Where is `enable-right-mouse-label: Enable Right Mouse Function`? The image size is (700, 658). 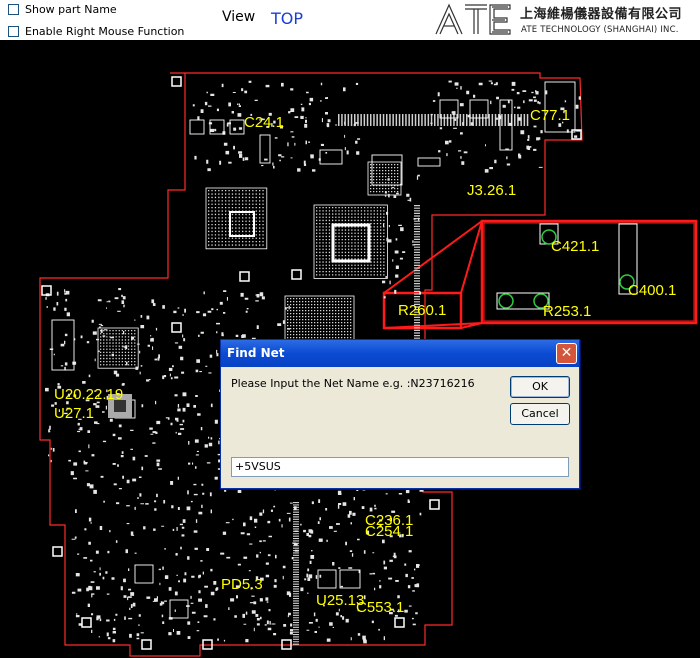 enable-right-mouse-label: Enable Right Mouse Function is located at coordinates (105, 31).